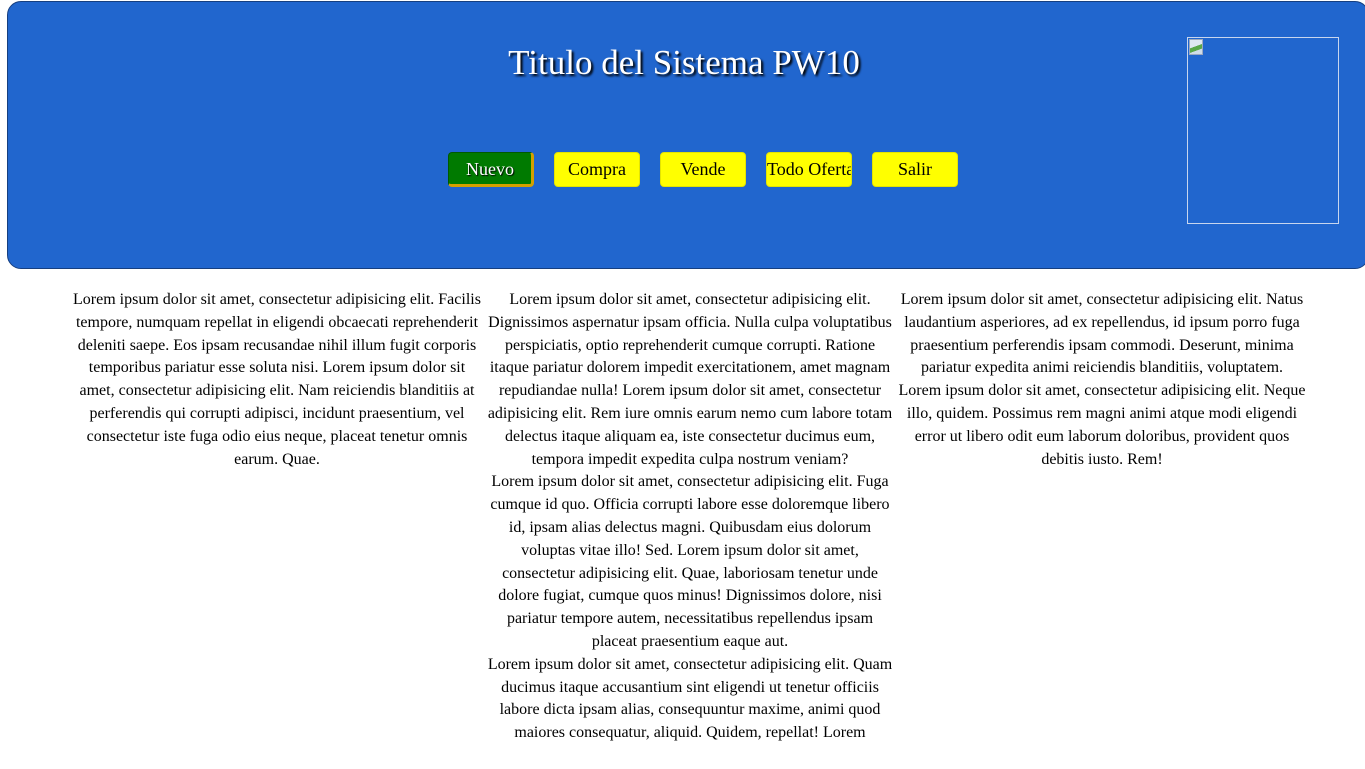 The image size is (1365, 769). I want to click on nav-button-vende: Vende, so click(703, 169).